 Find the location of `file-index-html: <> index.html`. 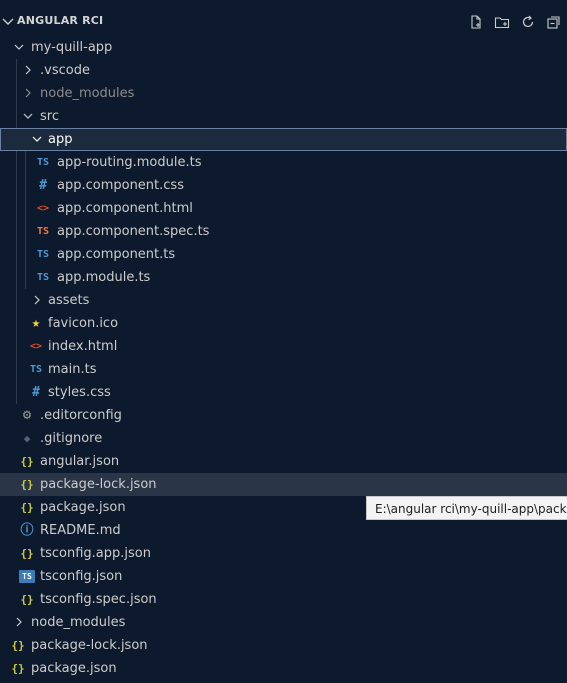

file-index-html: <> index.html is located at coordinates (283, 346).